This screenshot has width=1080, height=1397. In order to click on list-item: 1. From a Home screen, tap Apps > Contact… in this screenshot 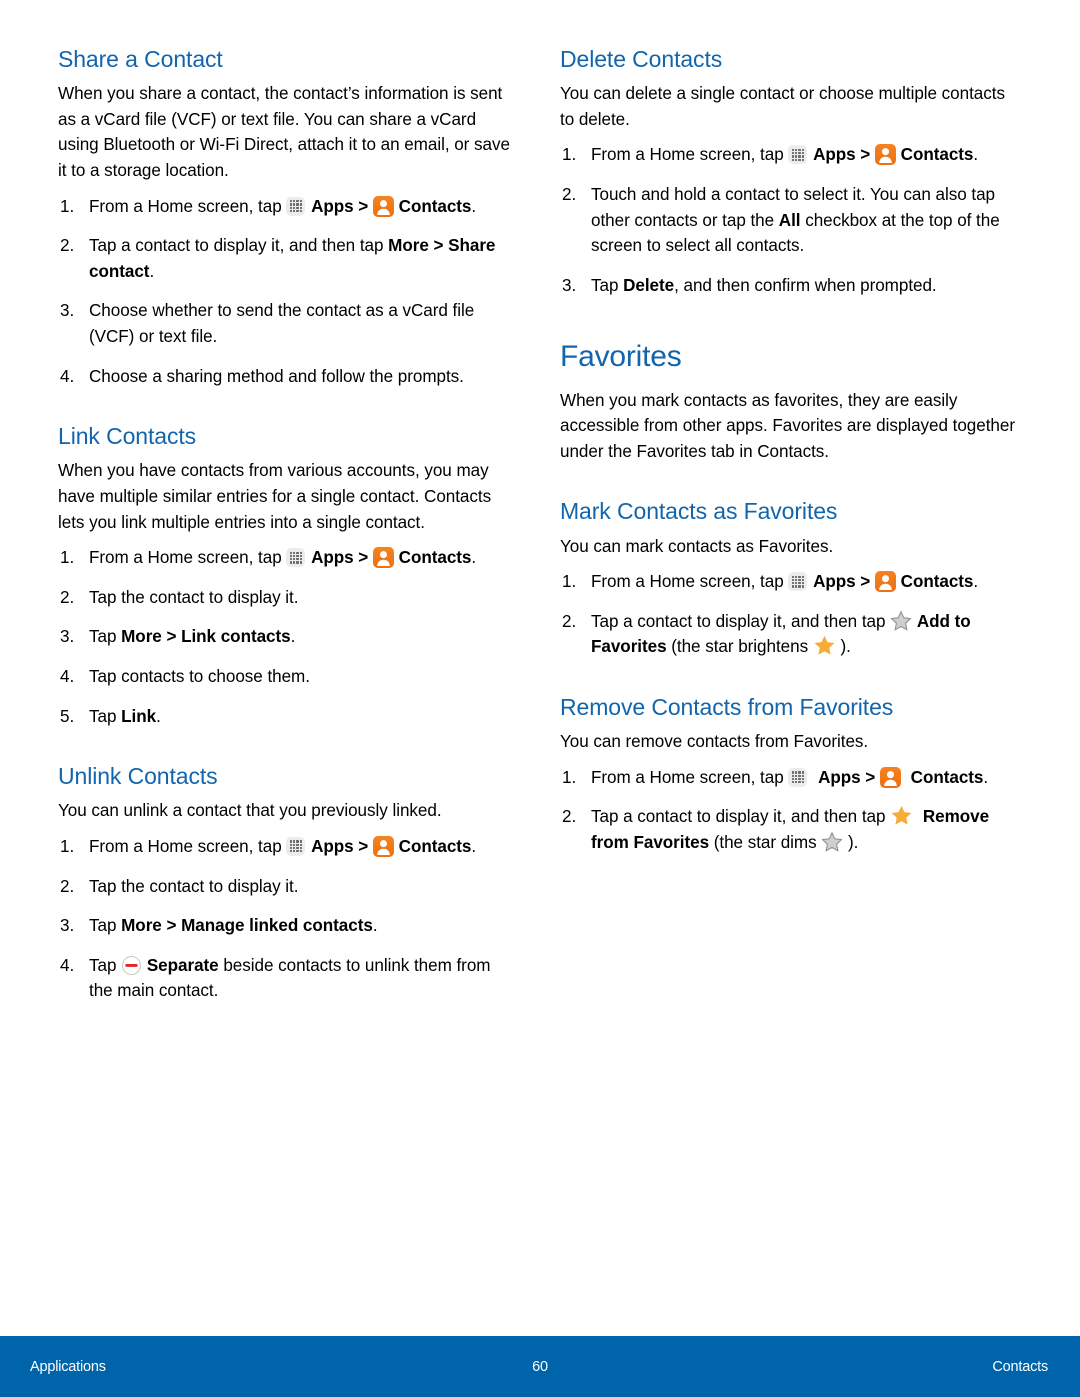, I will do `click(287, 207)`.